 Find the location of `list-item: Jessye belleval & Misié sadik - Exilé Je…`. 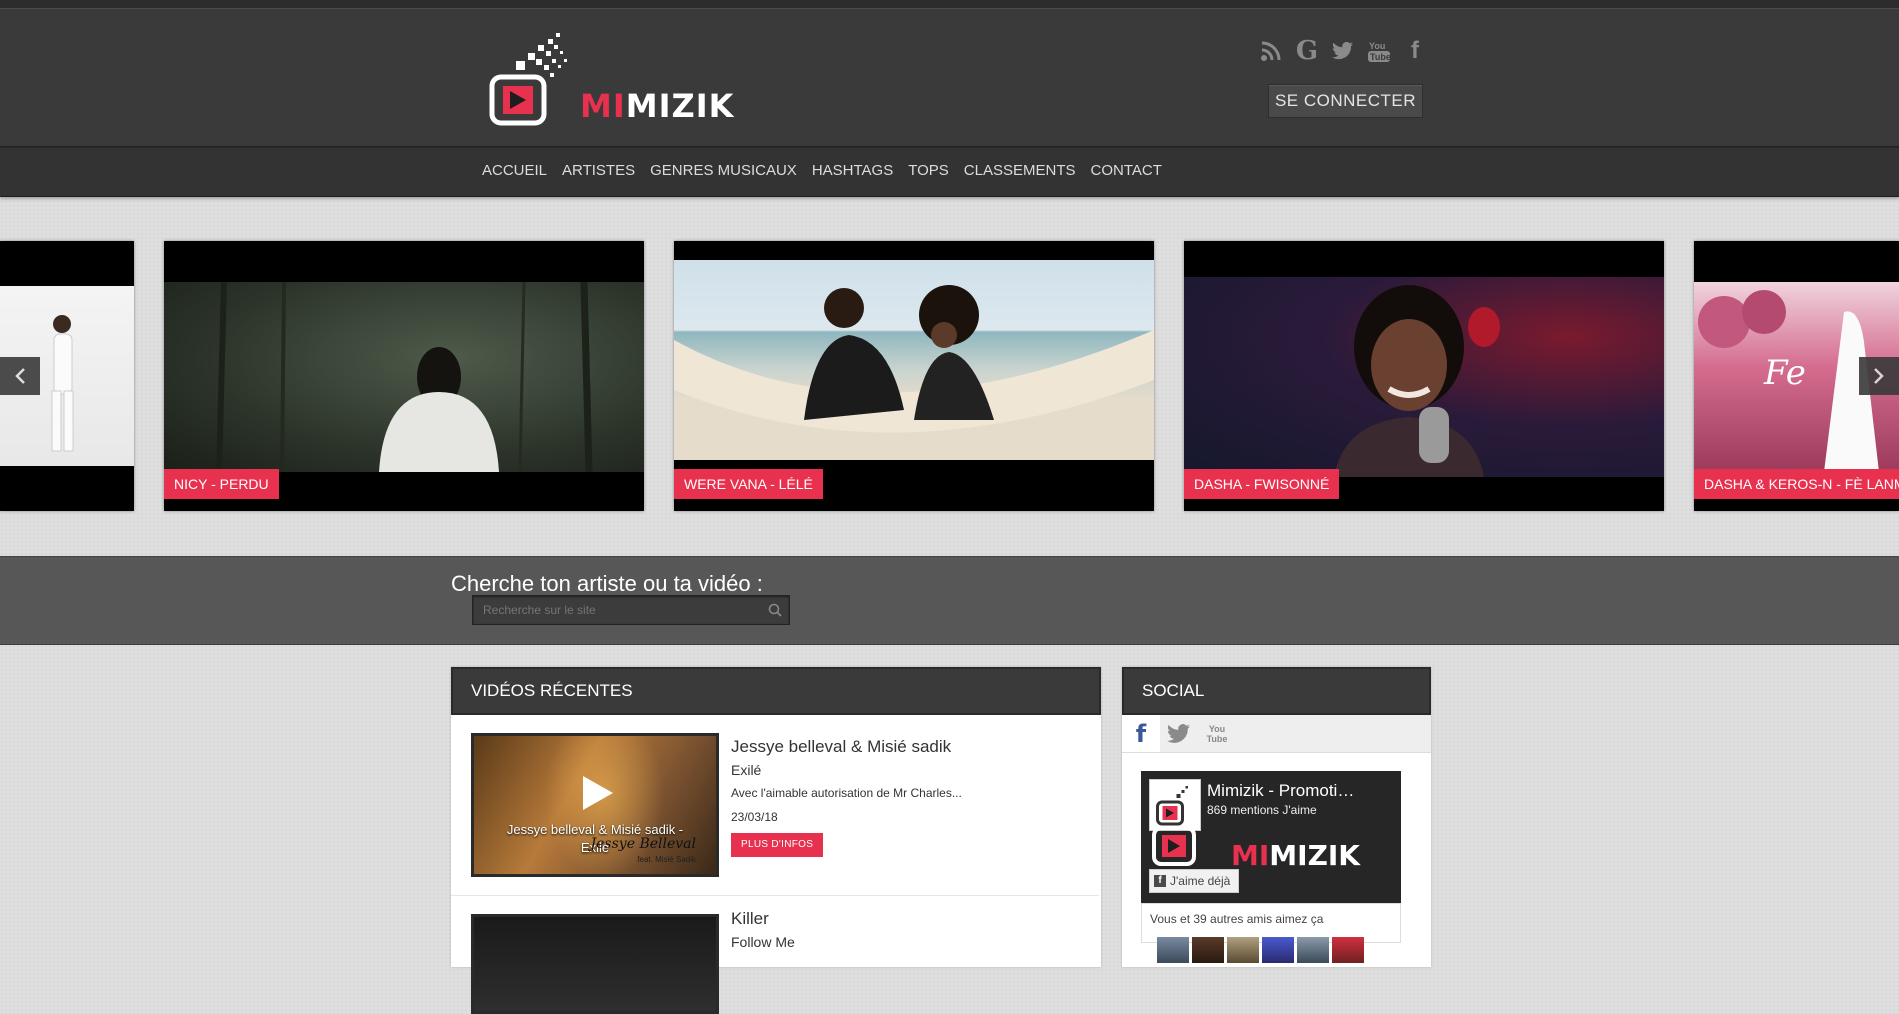

list-item: Jessye belleval & Misié sadik - Exilé Je… is located at coordinates (775, 805).